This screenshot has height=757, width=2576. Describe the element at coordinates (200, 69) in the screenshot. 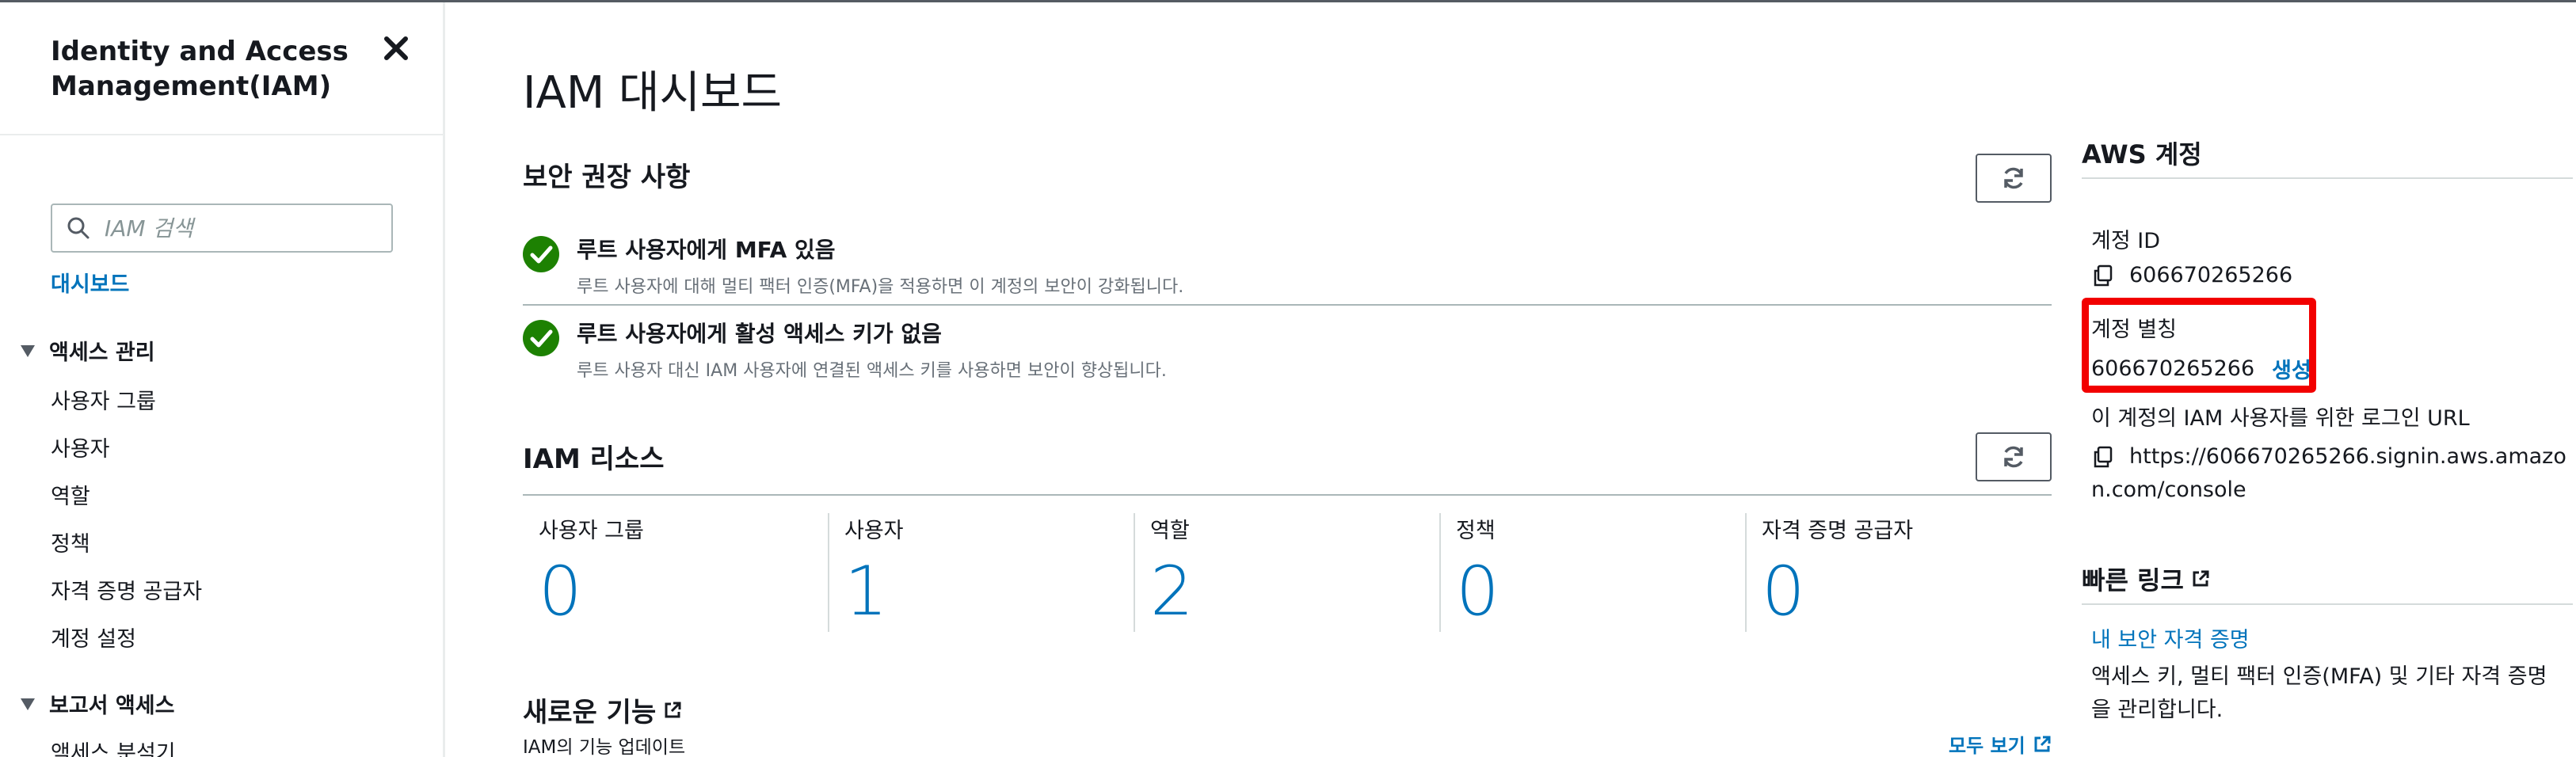

I see `sidebar-title: Identity and Access Management(IAM)` at that location.